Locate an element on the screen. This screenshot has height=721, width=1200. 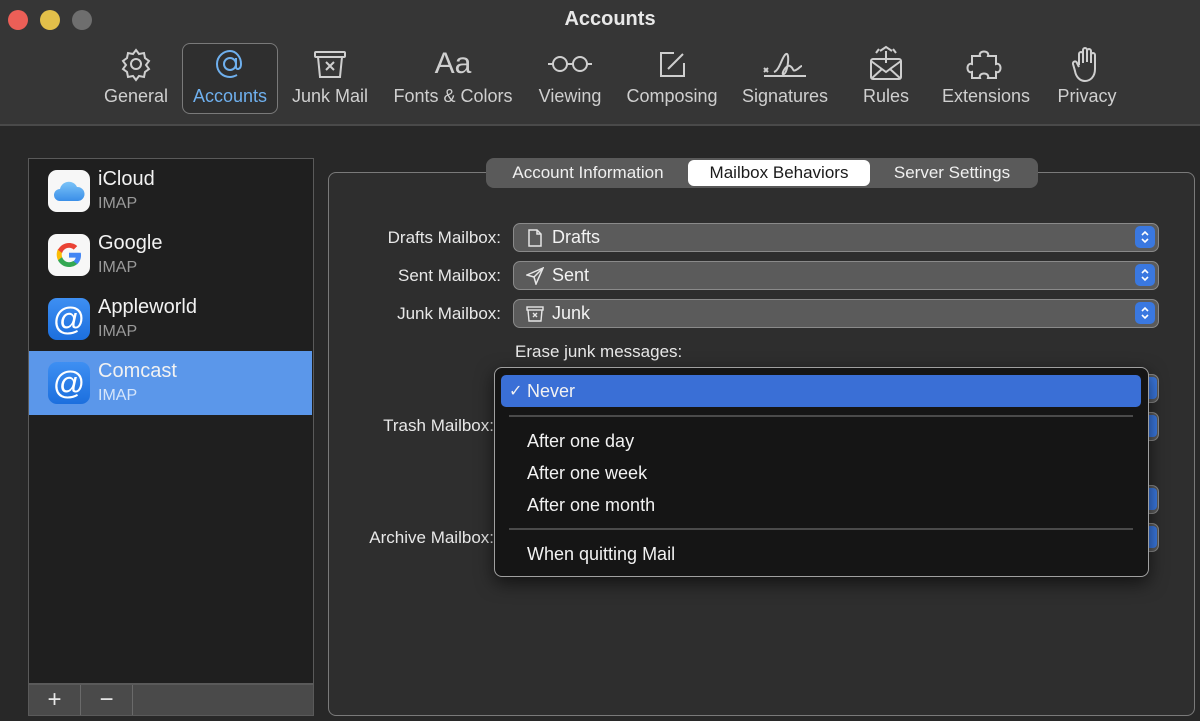
remove-account-button: − is located at coordinates (107, 700).